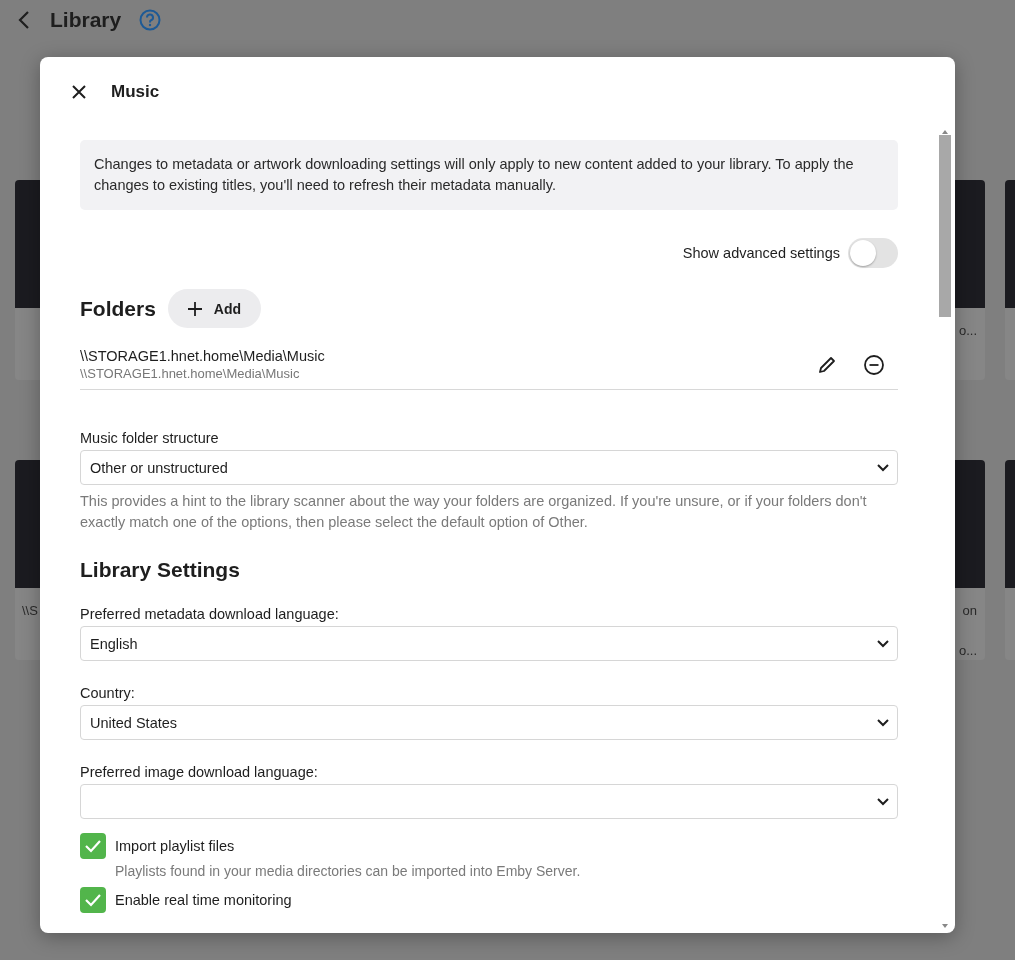 The image size is (1015, 960). What do you see at coordinates (79, 92) in the screenshot?
I see `close-icon` at bounding box center [79, 92].